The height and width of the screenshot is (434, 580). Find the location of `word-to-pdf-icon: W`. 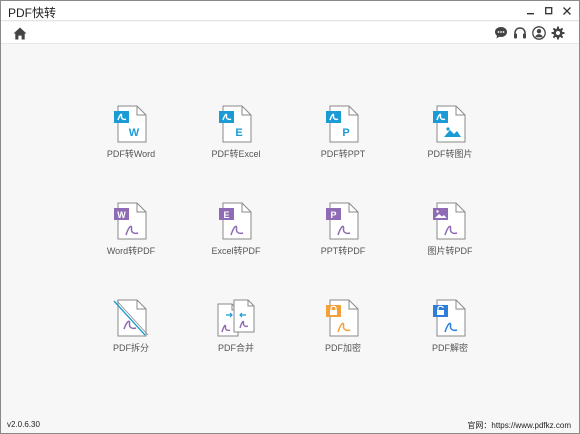

word-to-pdf-icon: W is located at coordinates (130, 221).